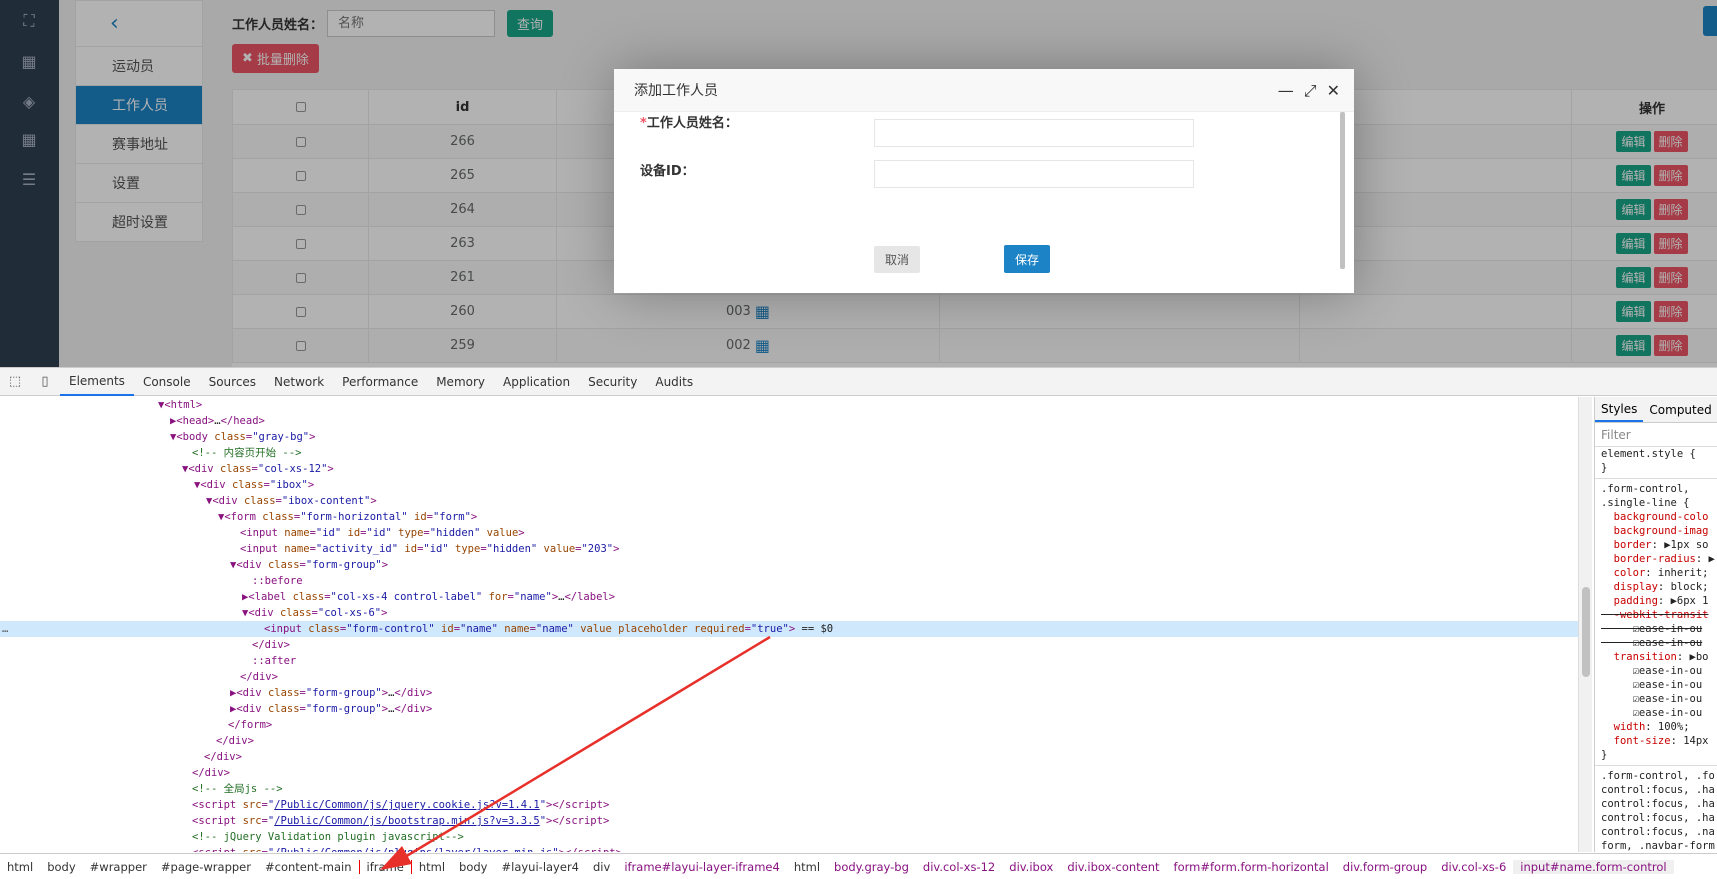 The width and height of the screenshot is (1717, 879). I want to click on tab-application: Application, so click(536, 382).